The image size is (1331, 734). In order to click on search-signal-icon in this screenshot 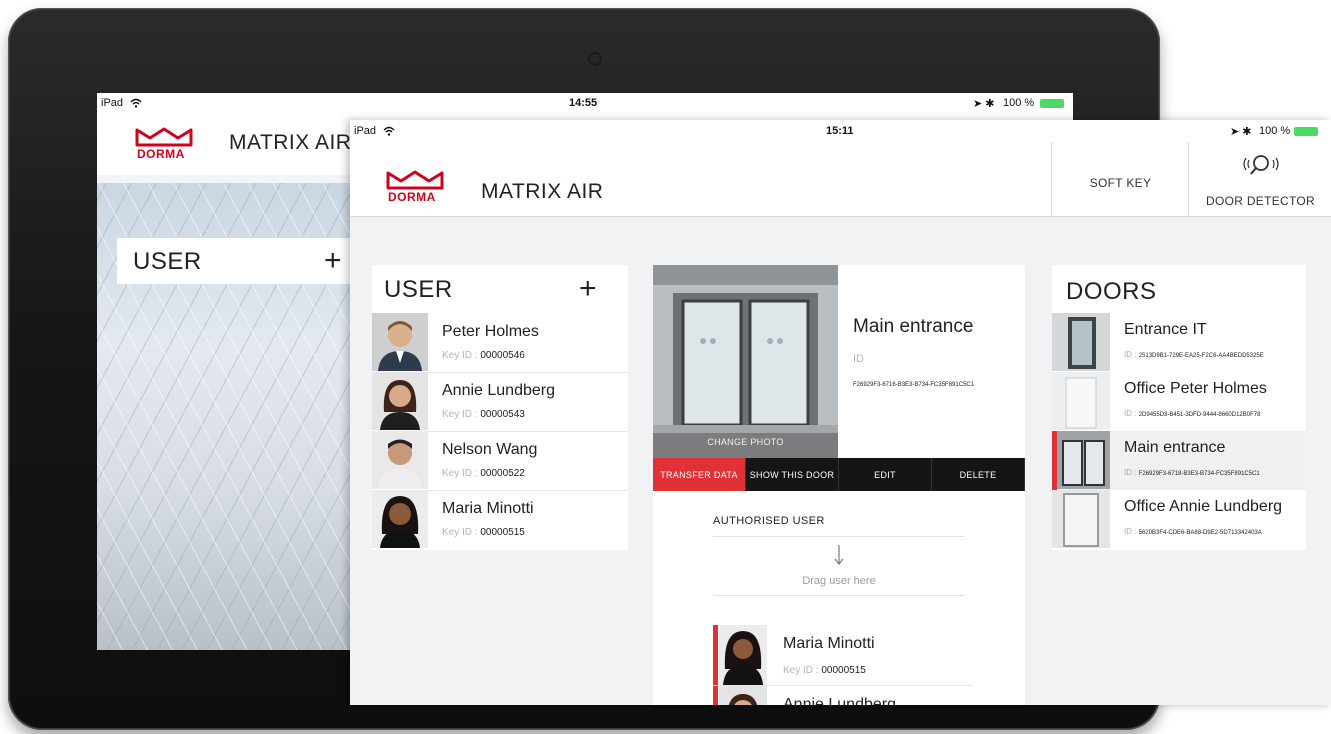, I will do `click(1261, 165)`.